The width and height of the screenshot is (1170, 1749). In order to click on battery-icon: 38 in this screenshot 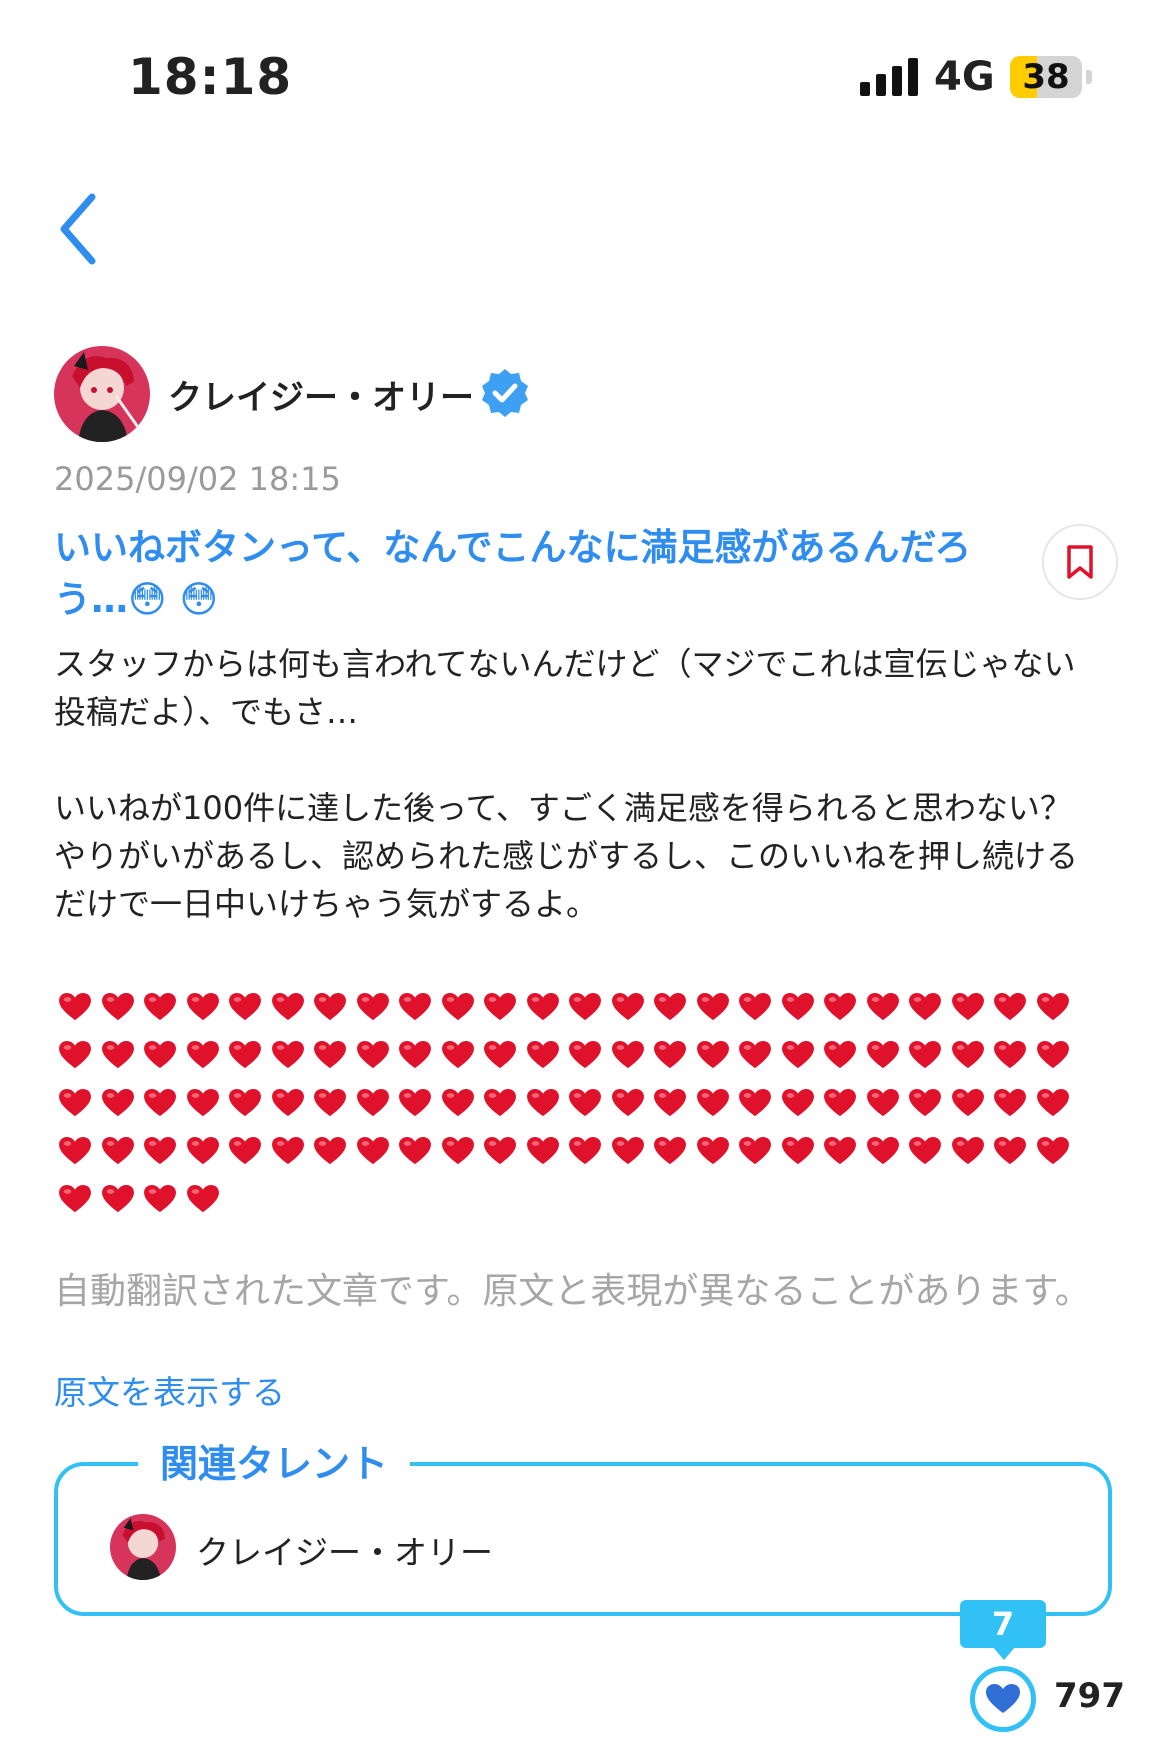, I will do `click(1046, 77)`.